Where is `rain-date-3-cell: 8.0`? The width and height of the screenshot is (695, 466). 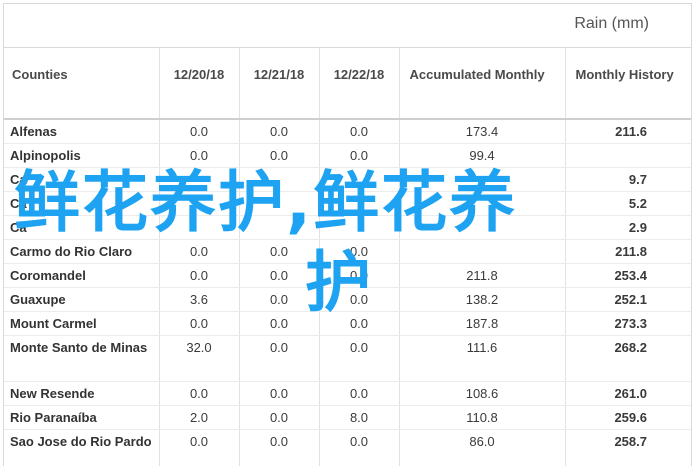 rain-date-3-cell: 8.0 is located at coordinates (359, 417).